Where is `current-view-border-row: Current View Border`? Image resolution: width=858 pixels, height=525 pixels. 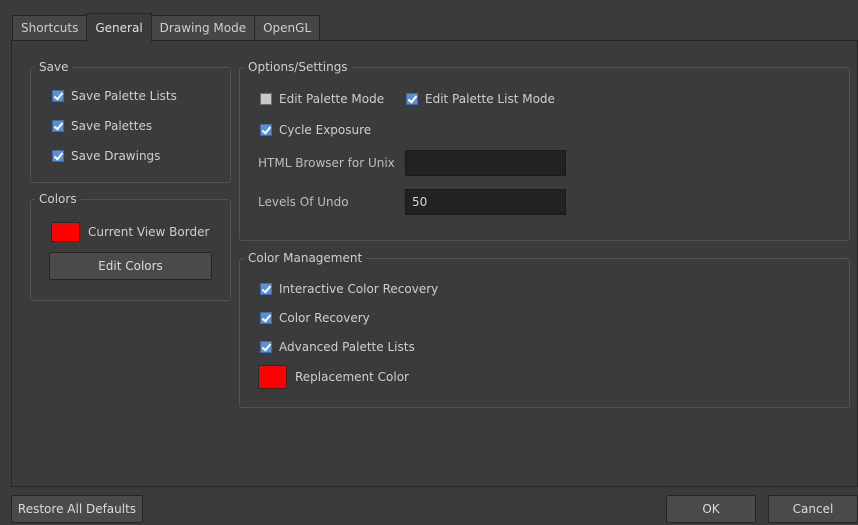 current-view-border-row: Current View Border is located at coordinates (130, 232).